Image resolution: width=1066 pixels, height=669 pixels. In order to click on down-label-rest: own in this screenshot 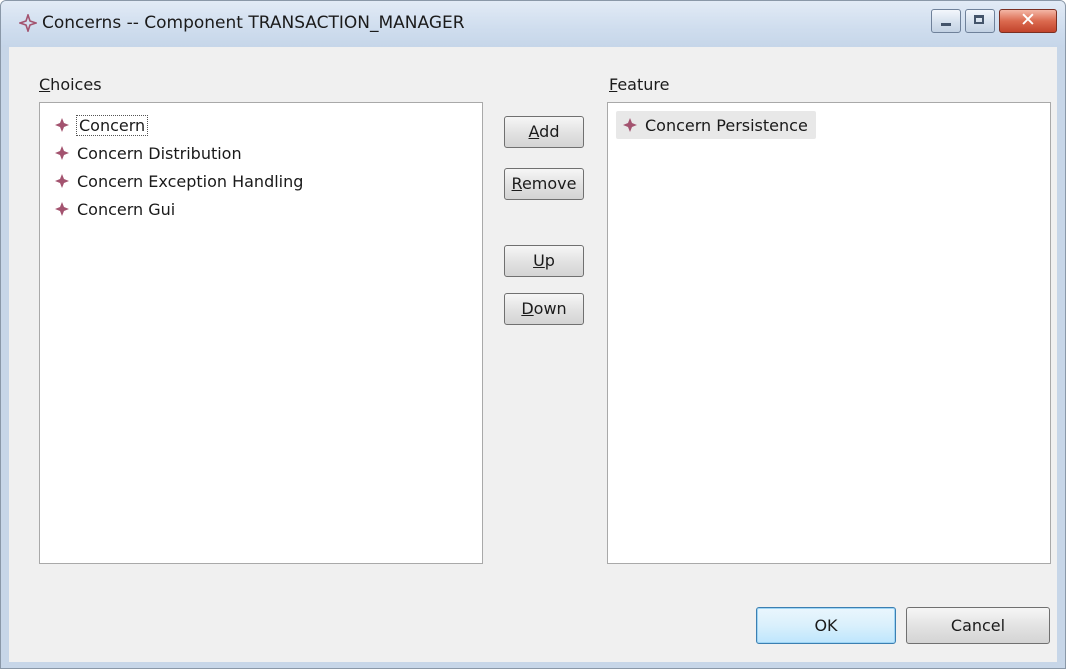, I will do `click(550, 308)`.